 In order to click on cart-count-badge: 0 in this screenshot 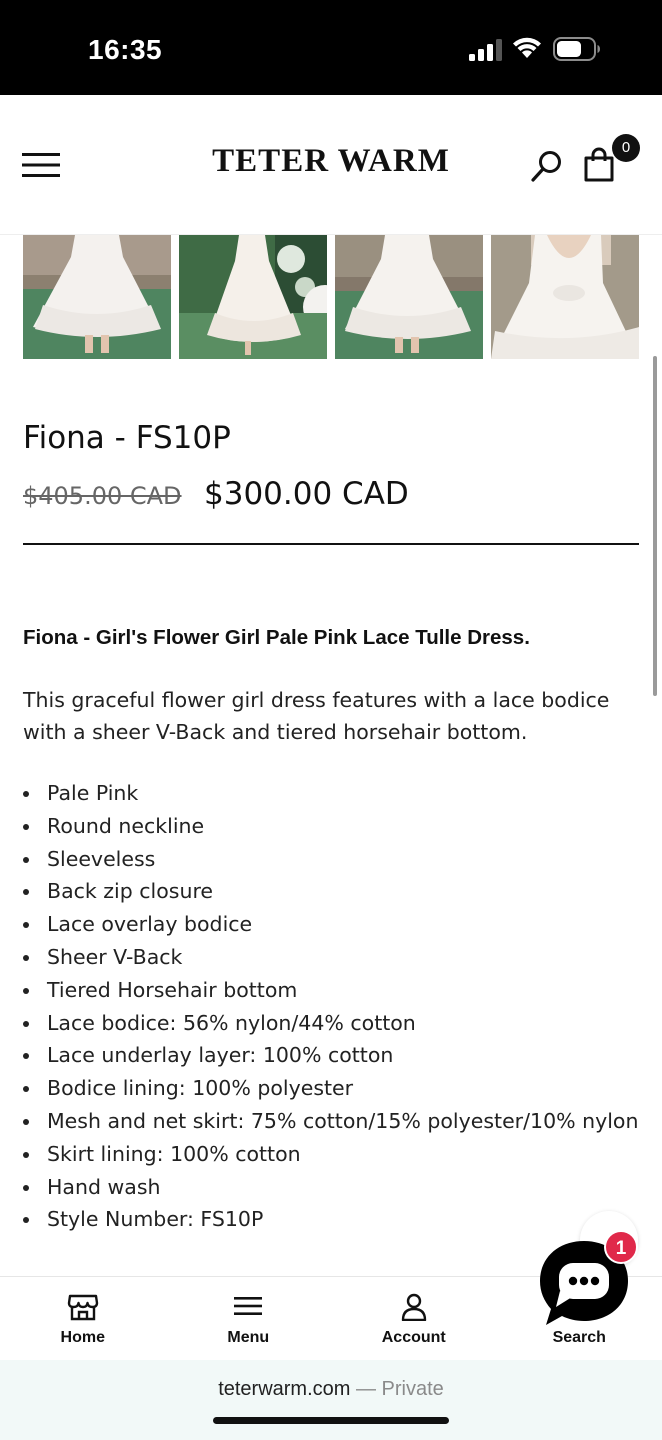, I will do `click(626, 148)`.